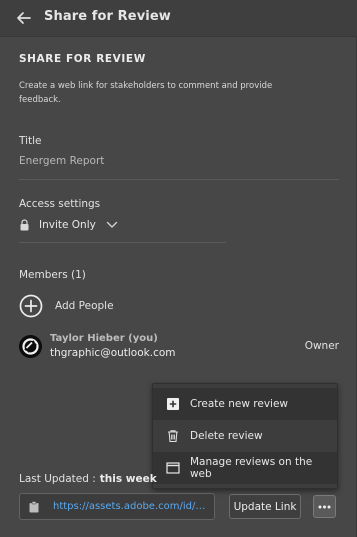 This screenshot has width=357, height=537. What do you see at coordinates (179, 179) in the screenshot?
I see `title-divider` at bounding box center [179, 179].